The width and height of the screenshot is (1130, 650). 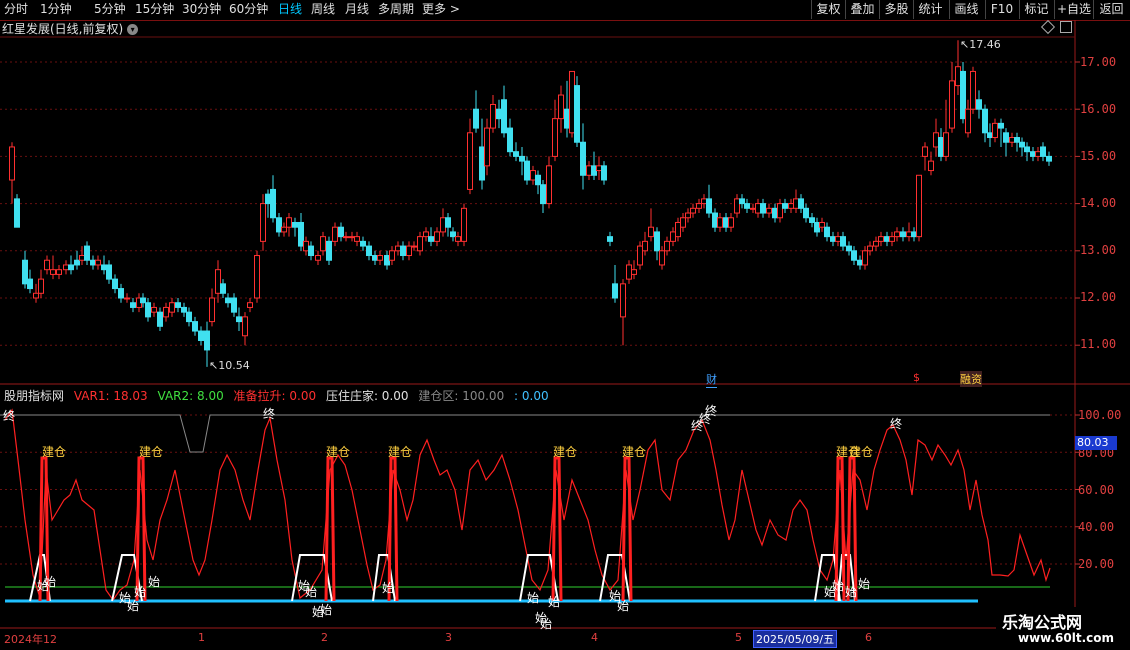 What do you see at coordinates (594, 637) in the screenshot?
I see `xaxis-label: 4` at bounding box center [594, 637].